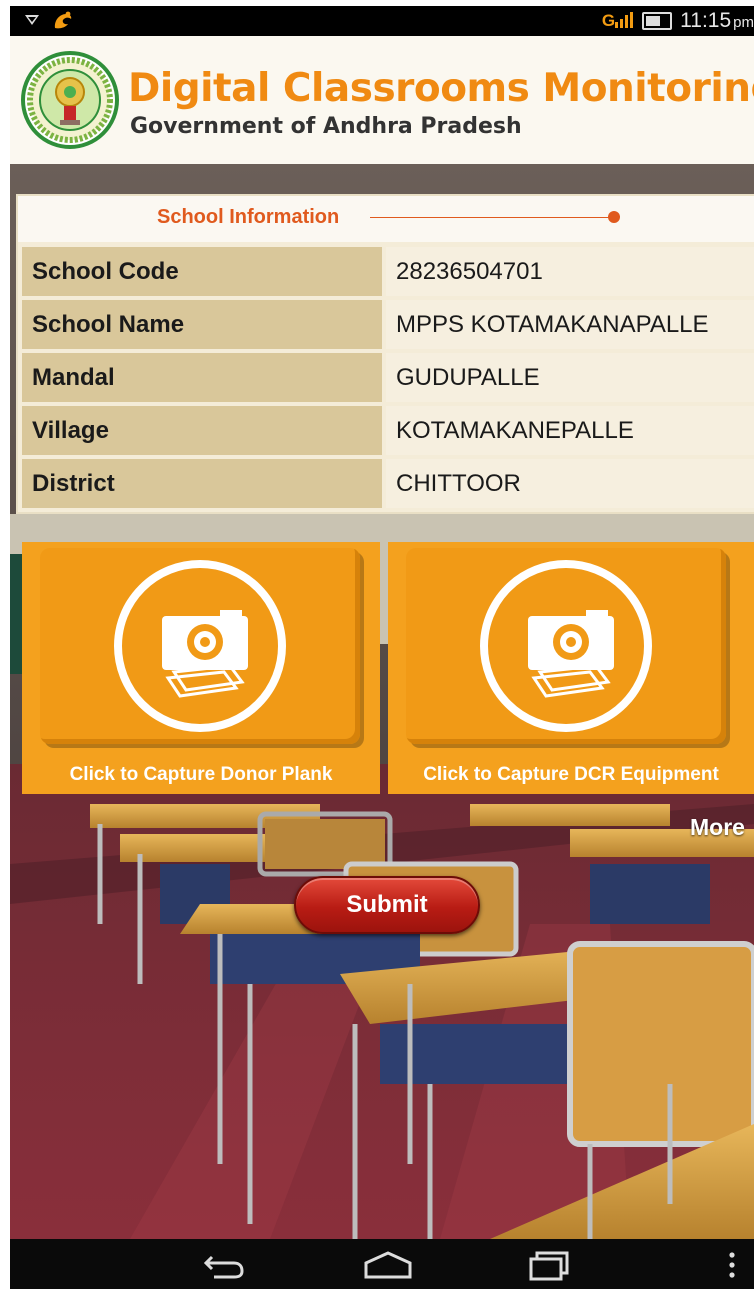 The width and height of the screenshot is (754, 1289). Describe the element at coordinates (382, 21) in the screenshot. I see `status-bar: G 11:15 pm` at that location.